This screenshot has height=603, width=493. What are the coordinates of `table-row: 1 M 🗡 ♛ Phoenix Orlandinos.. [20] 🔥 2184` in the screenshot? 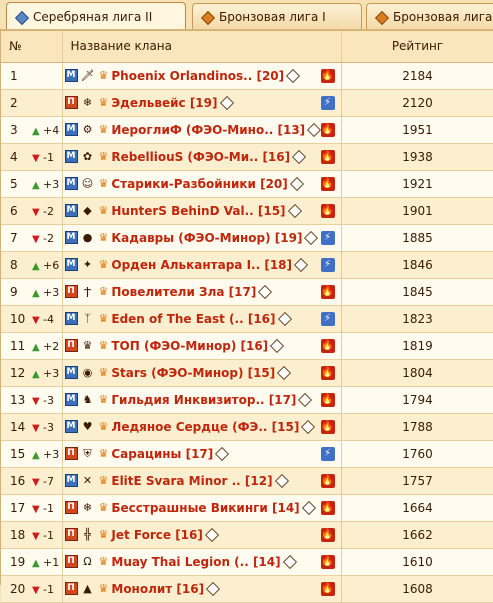 It's located at (247, 76).